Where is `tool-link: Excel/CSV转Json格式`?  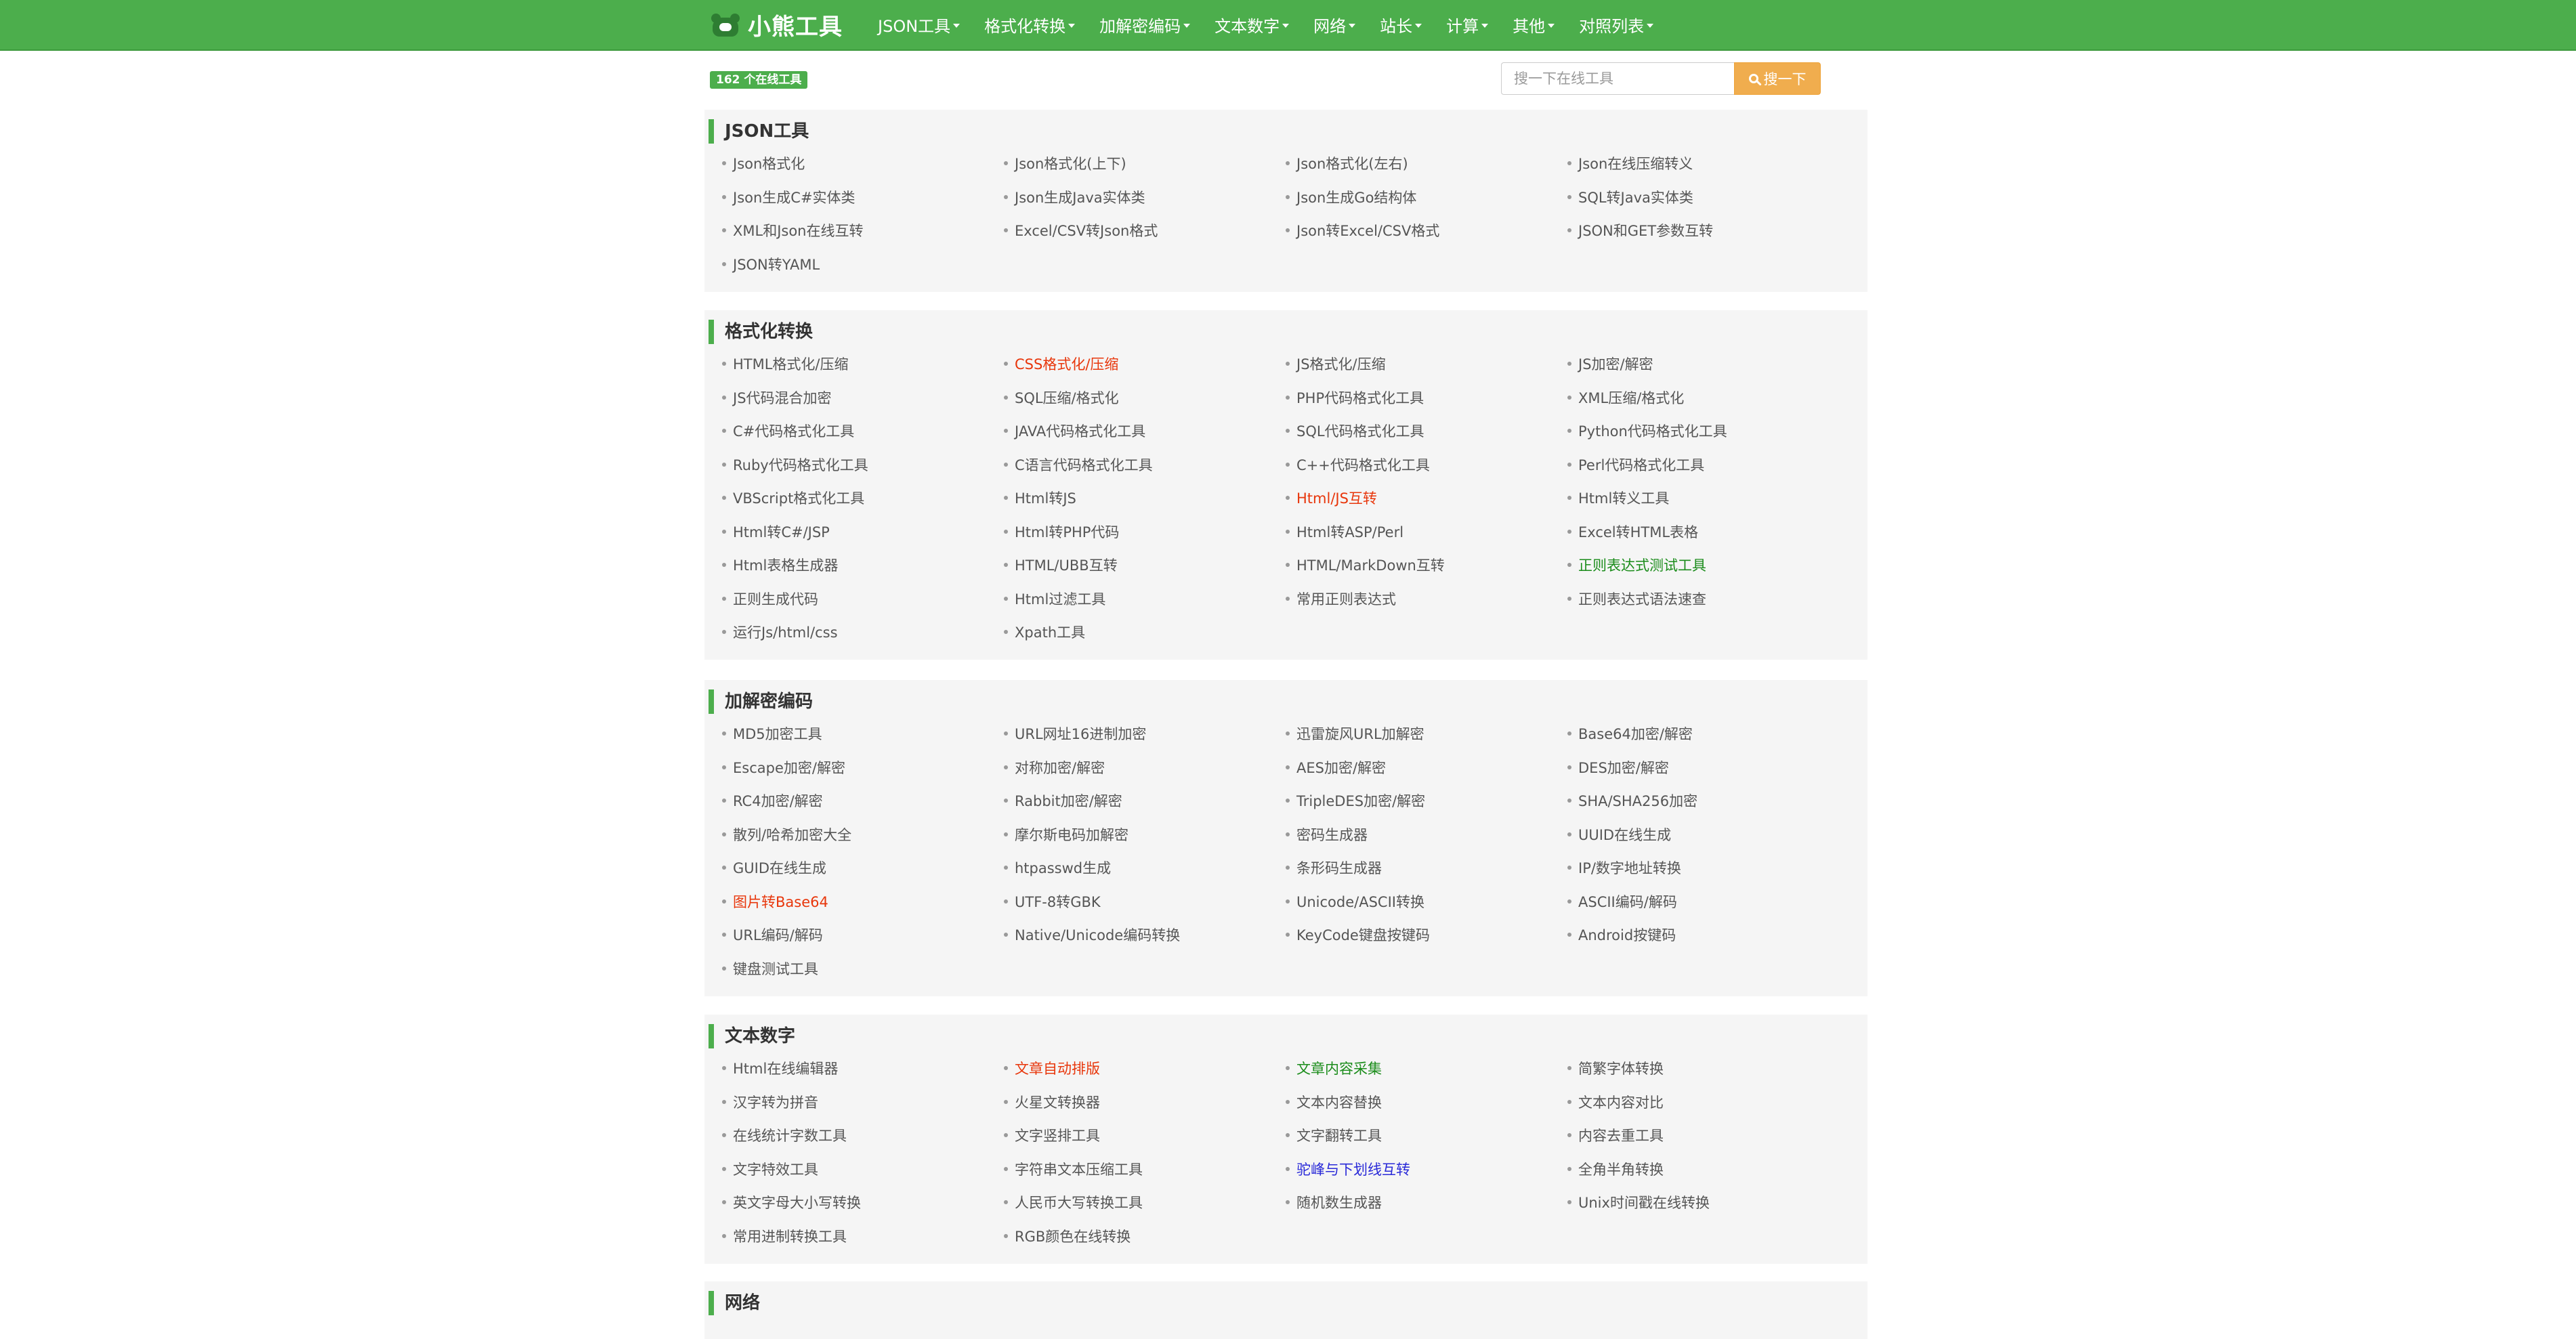 tool-link: Excel/CSV转Json格式 is located at coordinates (1081, 230).